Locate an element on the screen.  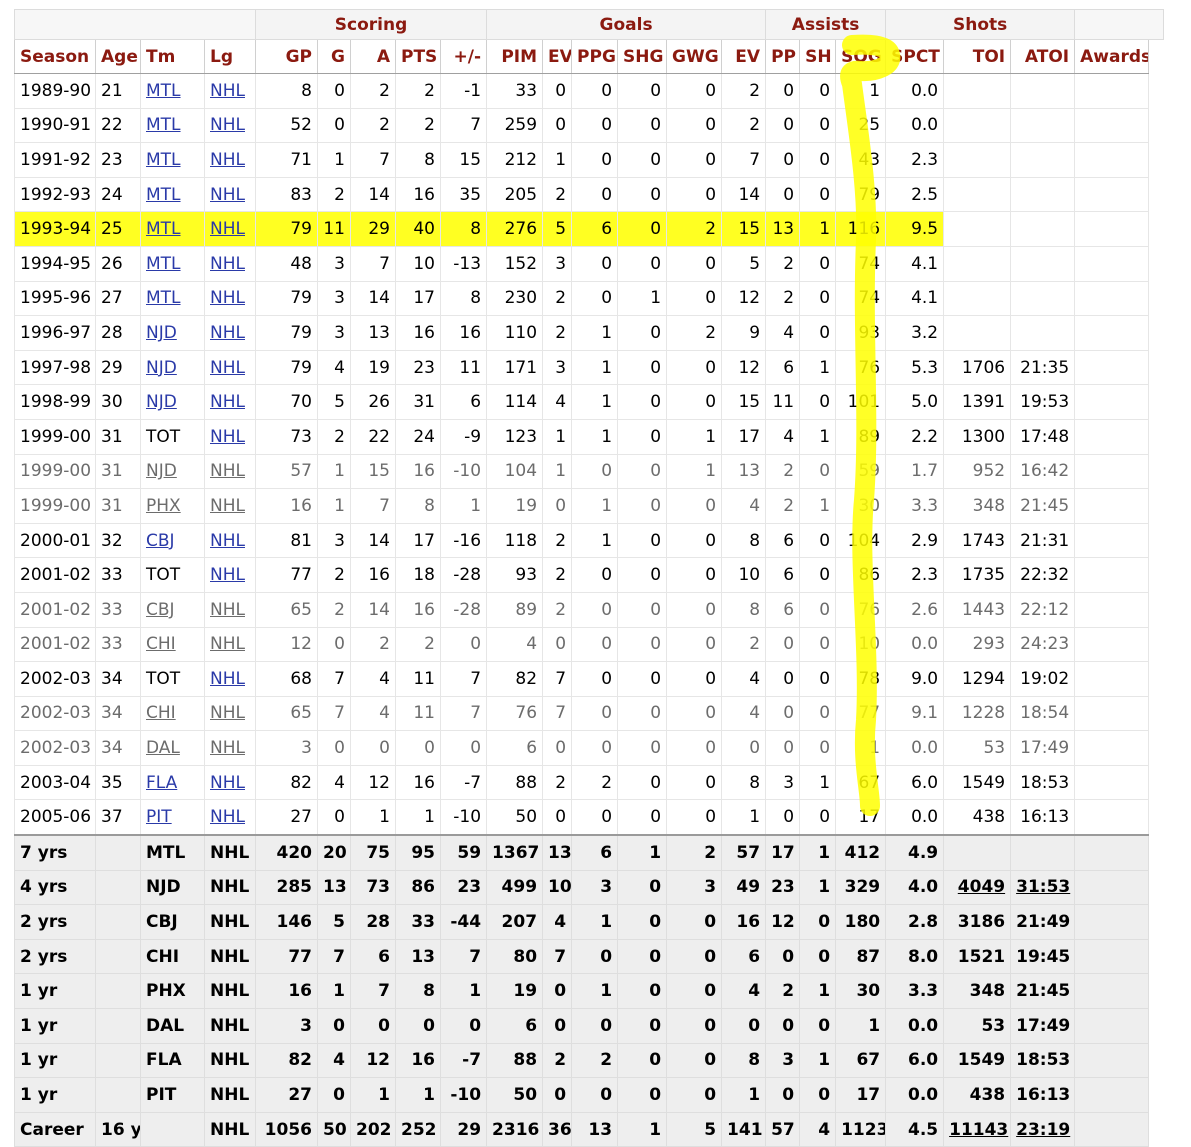
league-cell: NHL is located at coordinates (230, 575).